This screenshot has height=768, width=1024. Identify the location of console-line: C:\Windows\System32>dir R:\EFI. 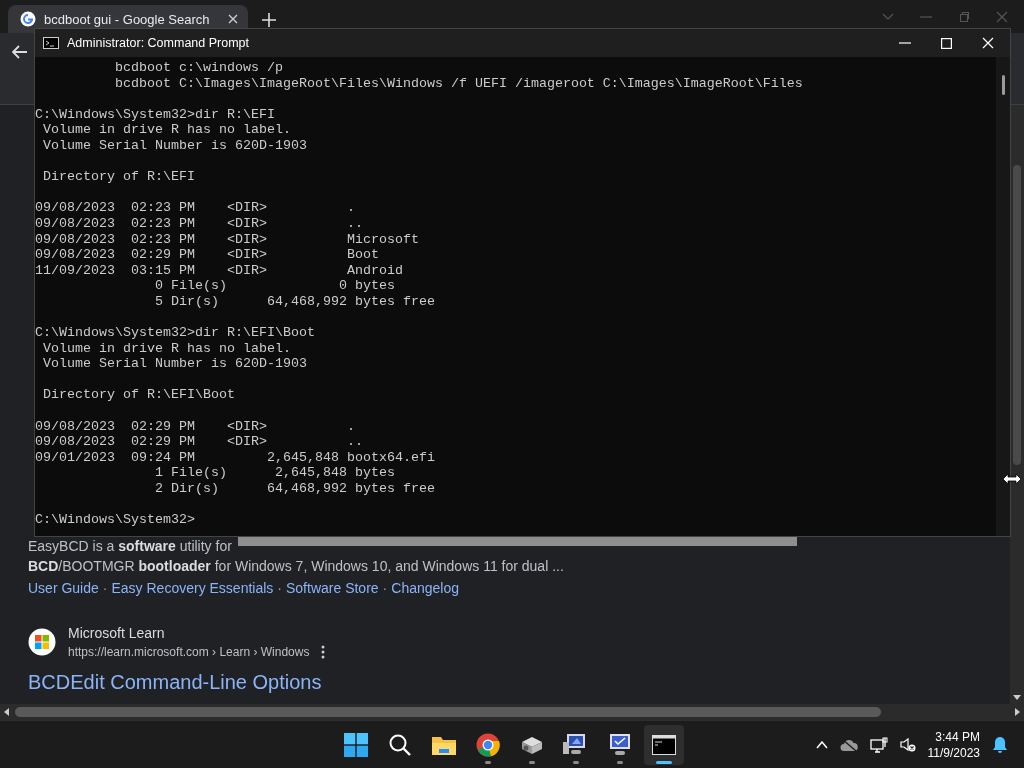
(155, 114).